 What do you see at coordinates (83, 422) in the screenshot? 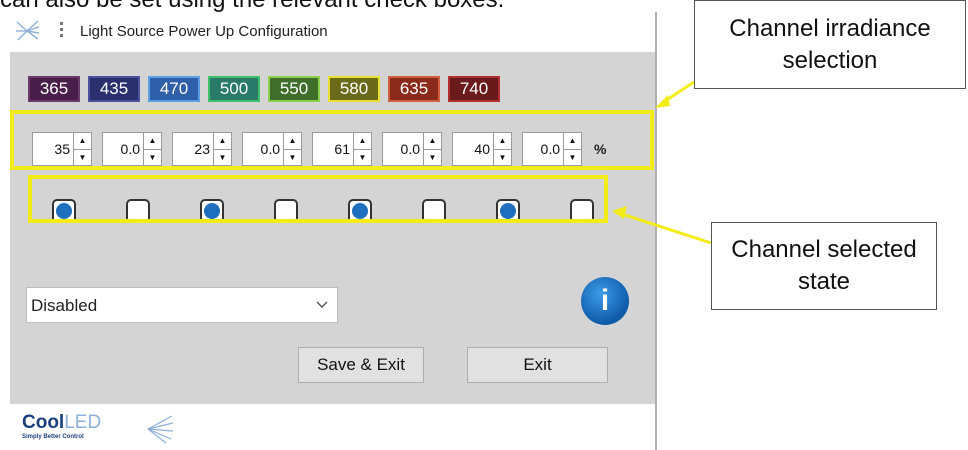
I see `logo-name-b: LED` at bounding box center [83, 422].